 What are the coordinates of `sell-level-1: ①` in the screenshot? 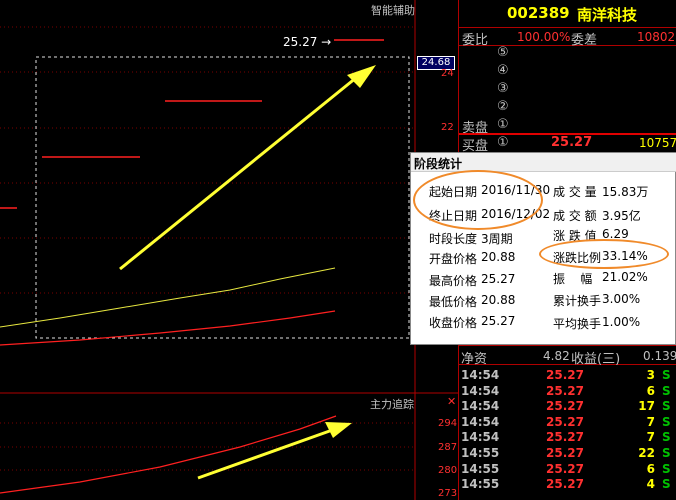 It's located at (503, 124).